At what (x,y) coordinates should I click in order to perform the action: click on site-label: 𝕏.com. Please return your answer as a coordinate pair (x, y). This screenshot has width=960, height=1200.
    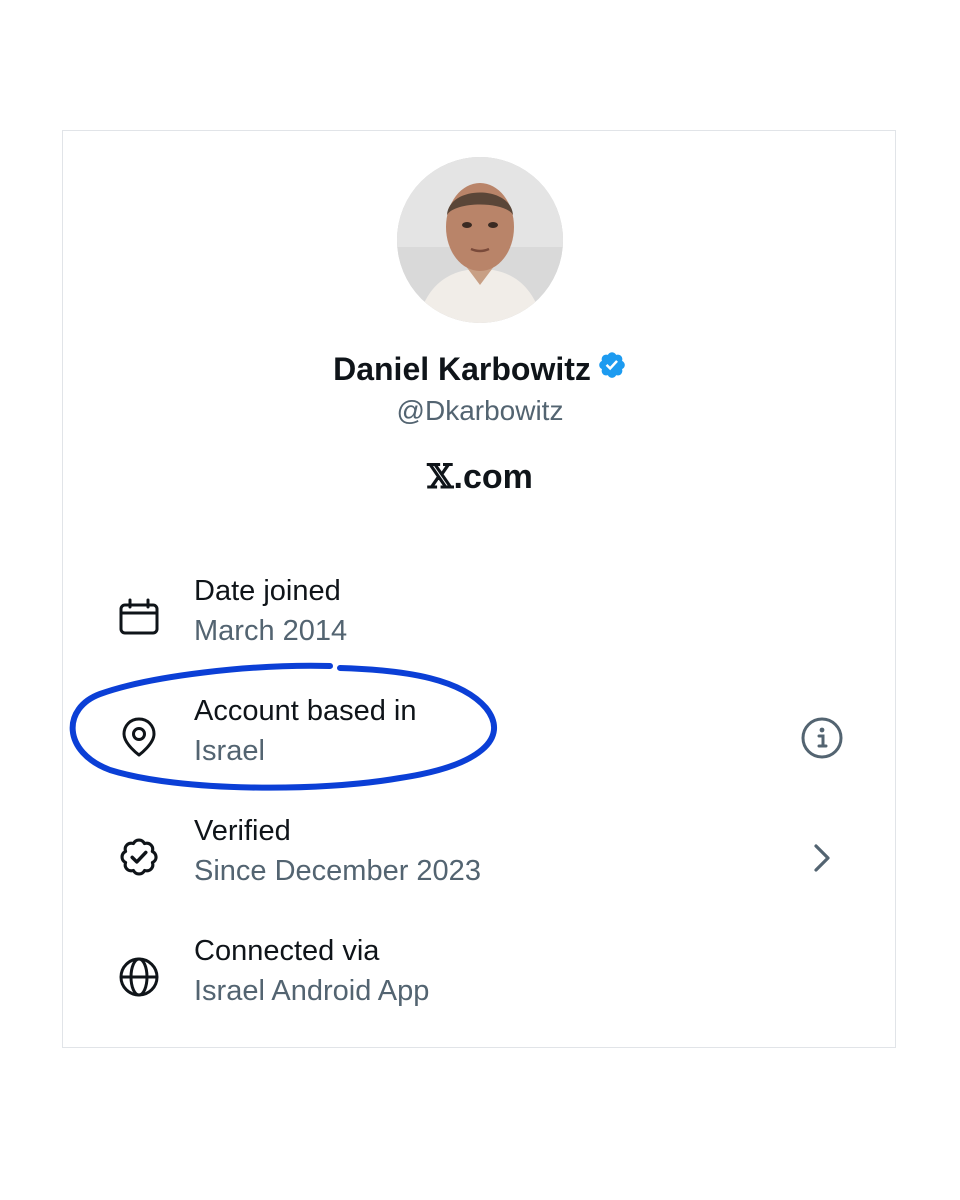
    Looking at the image, I should click on (480, 477).